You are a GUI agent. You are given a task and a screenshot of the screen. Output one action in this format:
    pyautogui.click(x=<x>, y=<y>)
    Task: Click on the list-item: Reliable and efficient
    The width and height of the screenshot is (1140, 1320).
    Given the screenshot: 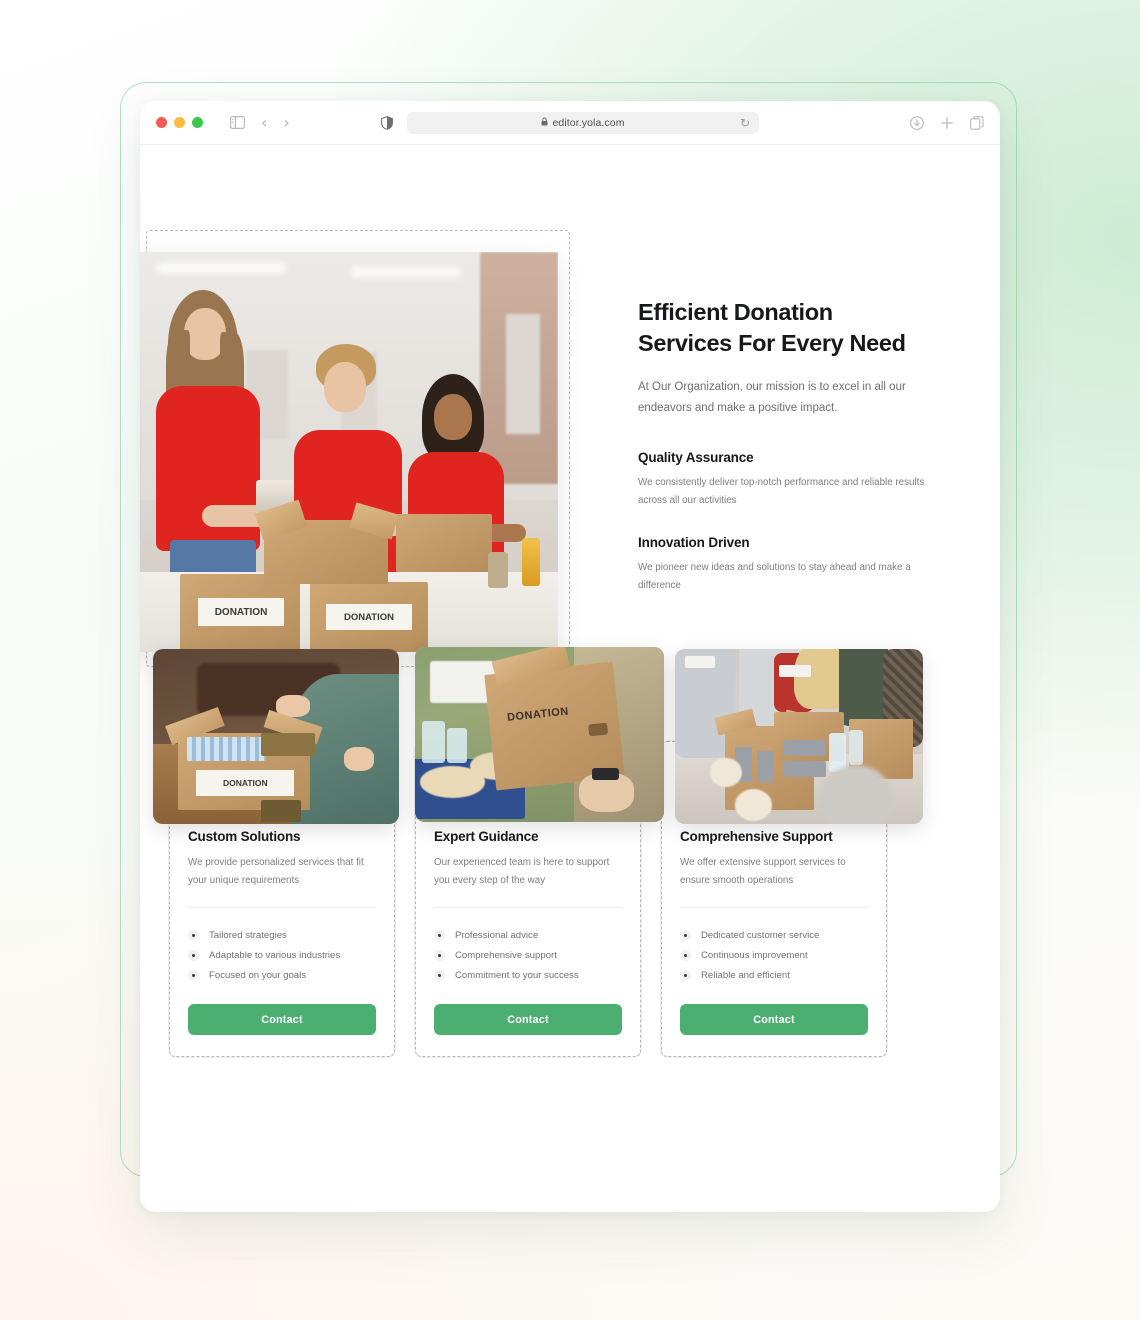 What is the action you would take?
    pyautogui.click(x=774, y=975)
    